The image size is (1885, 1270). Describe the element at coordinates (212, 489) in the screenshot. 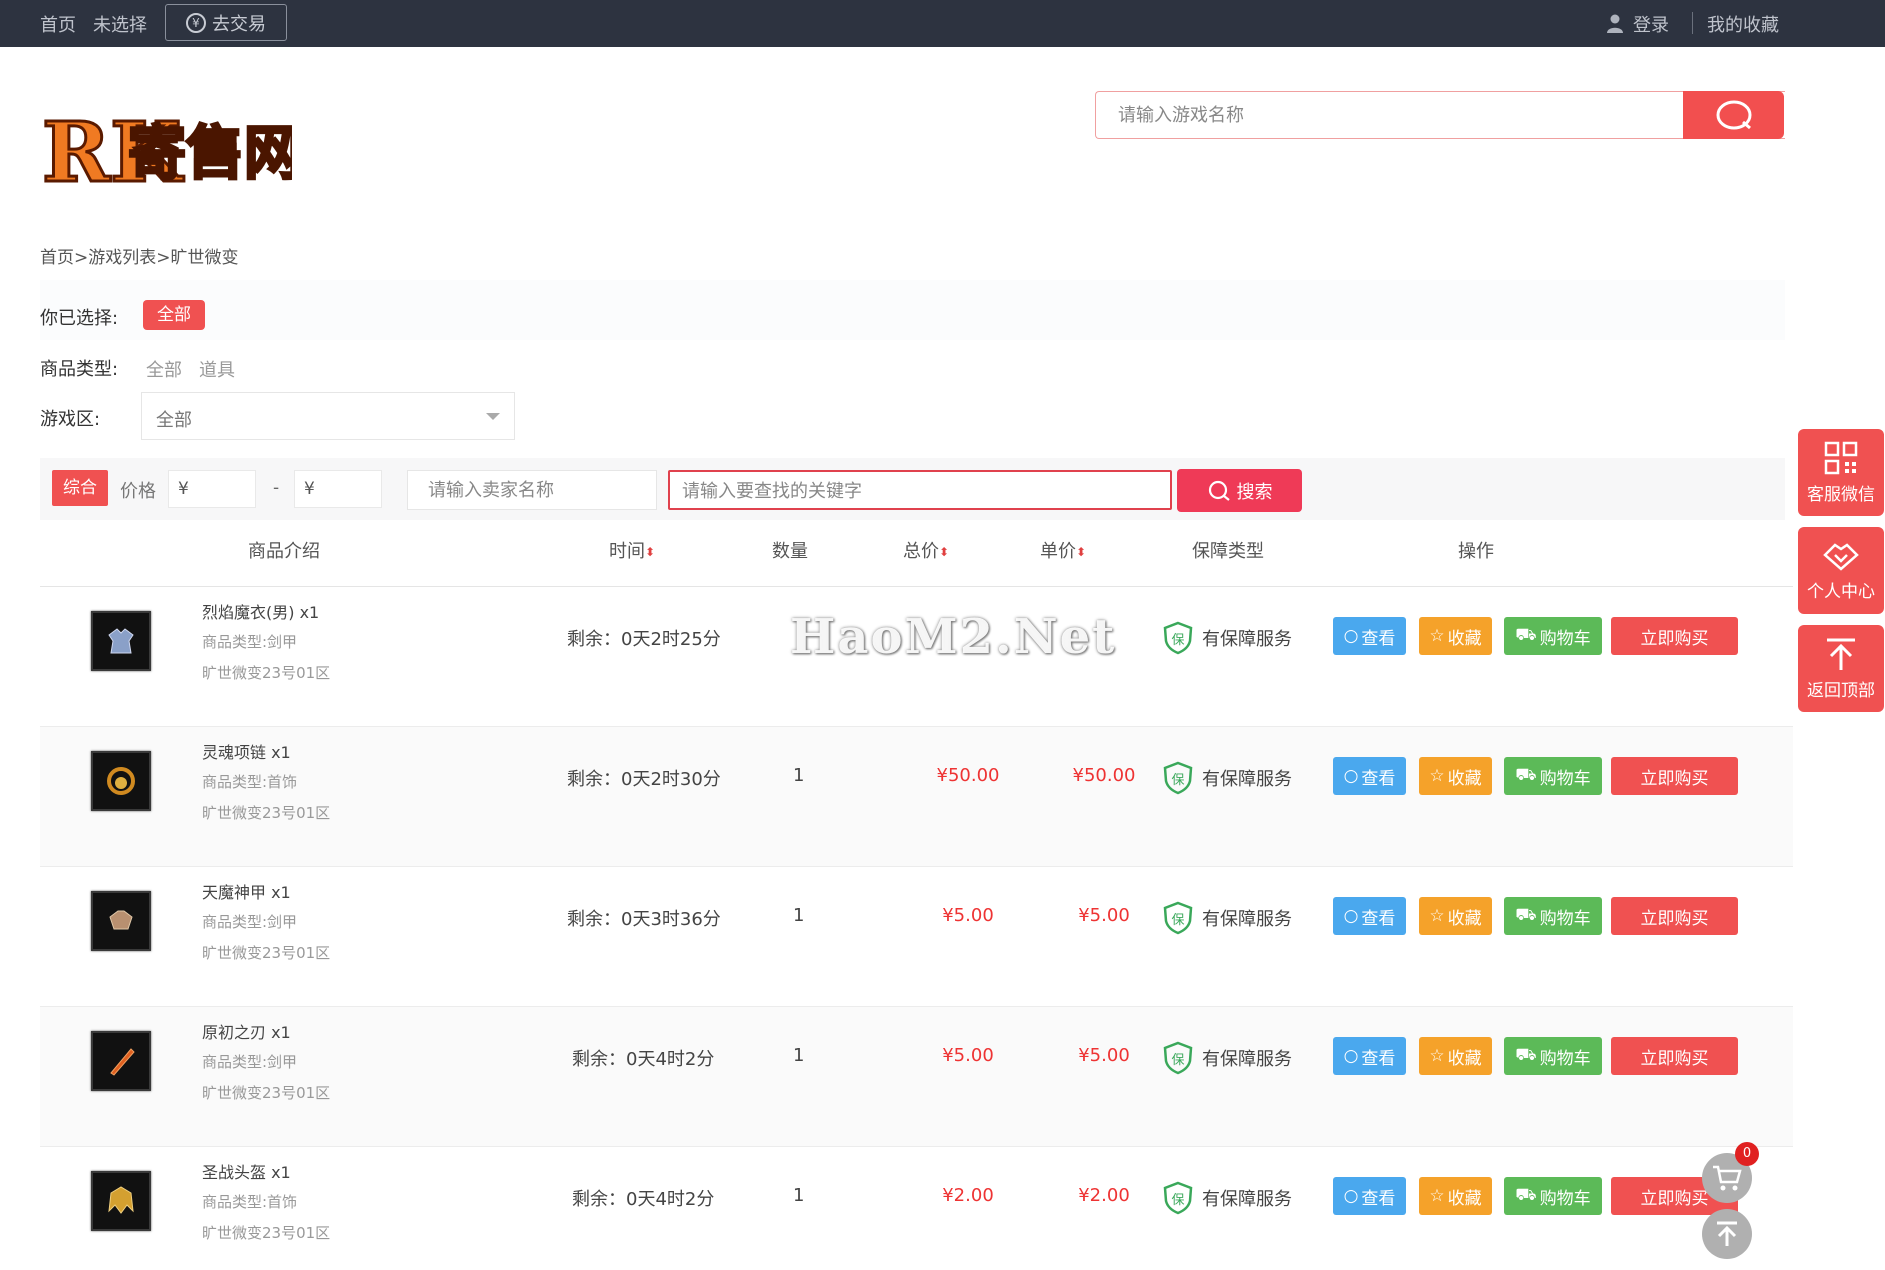

I see `price-min-input: ¥` at that location.